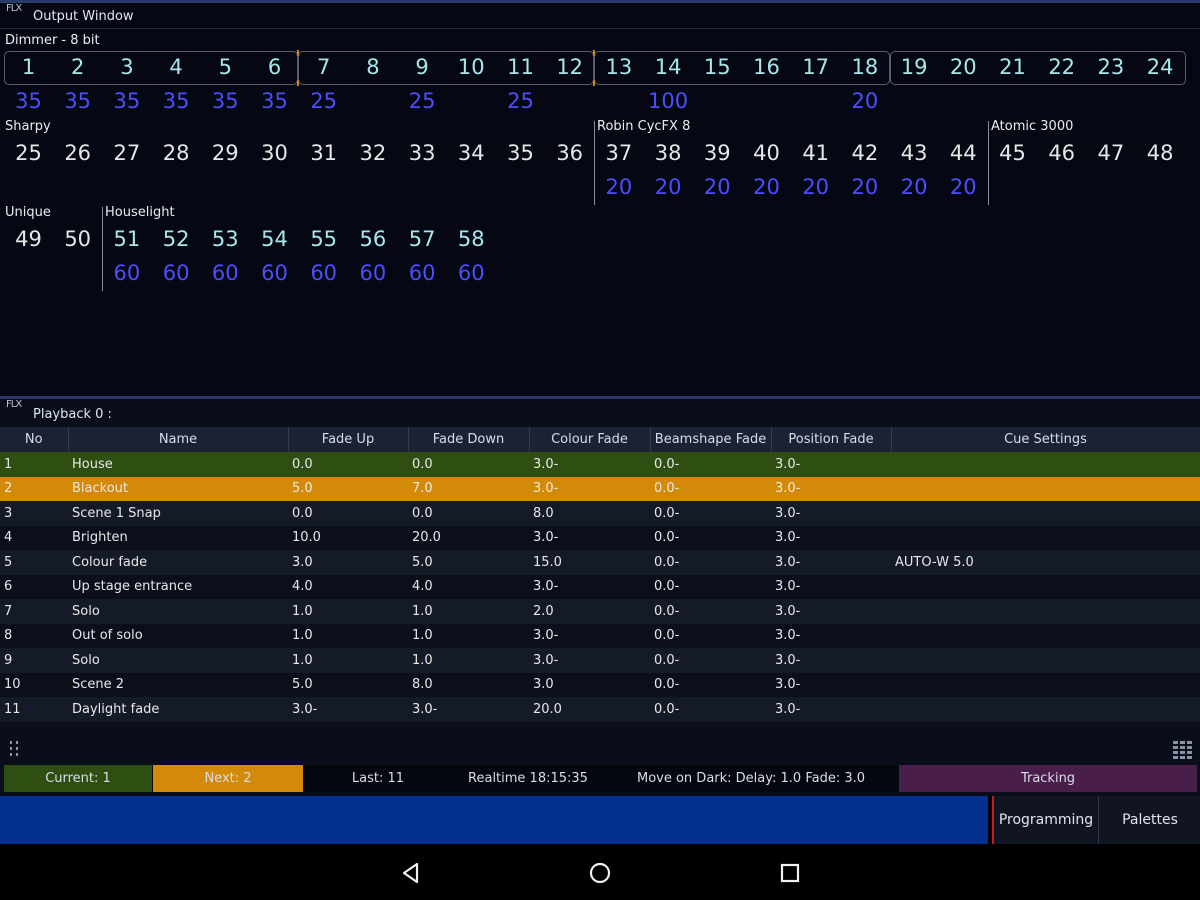 This screenshot has width=1200, height=900. Describe the element at coordinates (469, 439) in the screenshot. I see `column-header: Fade Down` at that location.